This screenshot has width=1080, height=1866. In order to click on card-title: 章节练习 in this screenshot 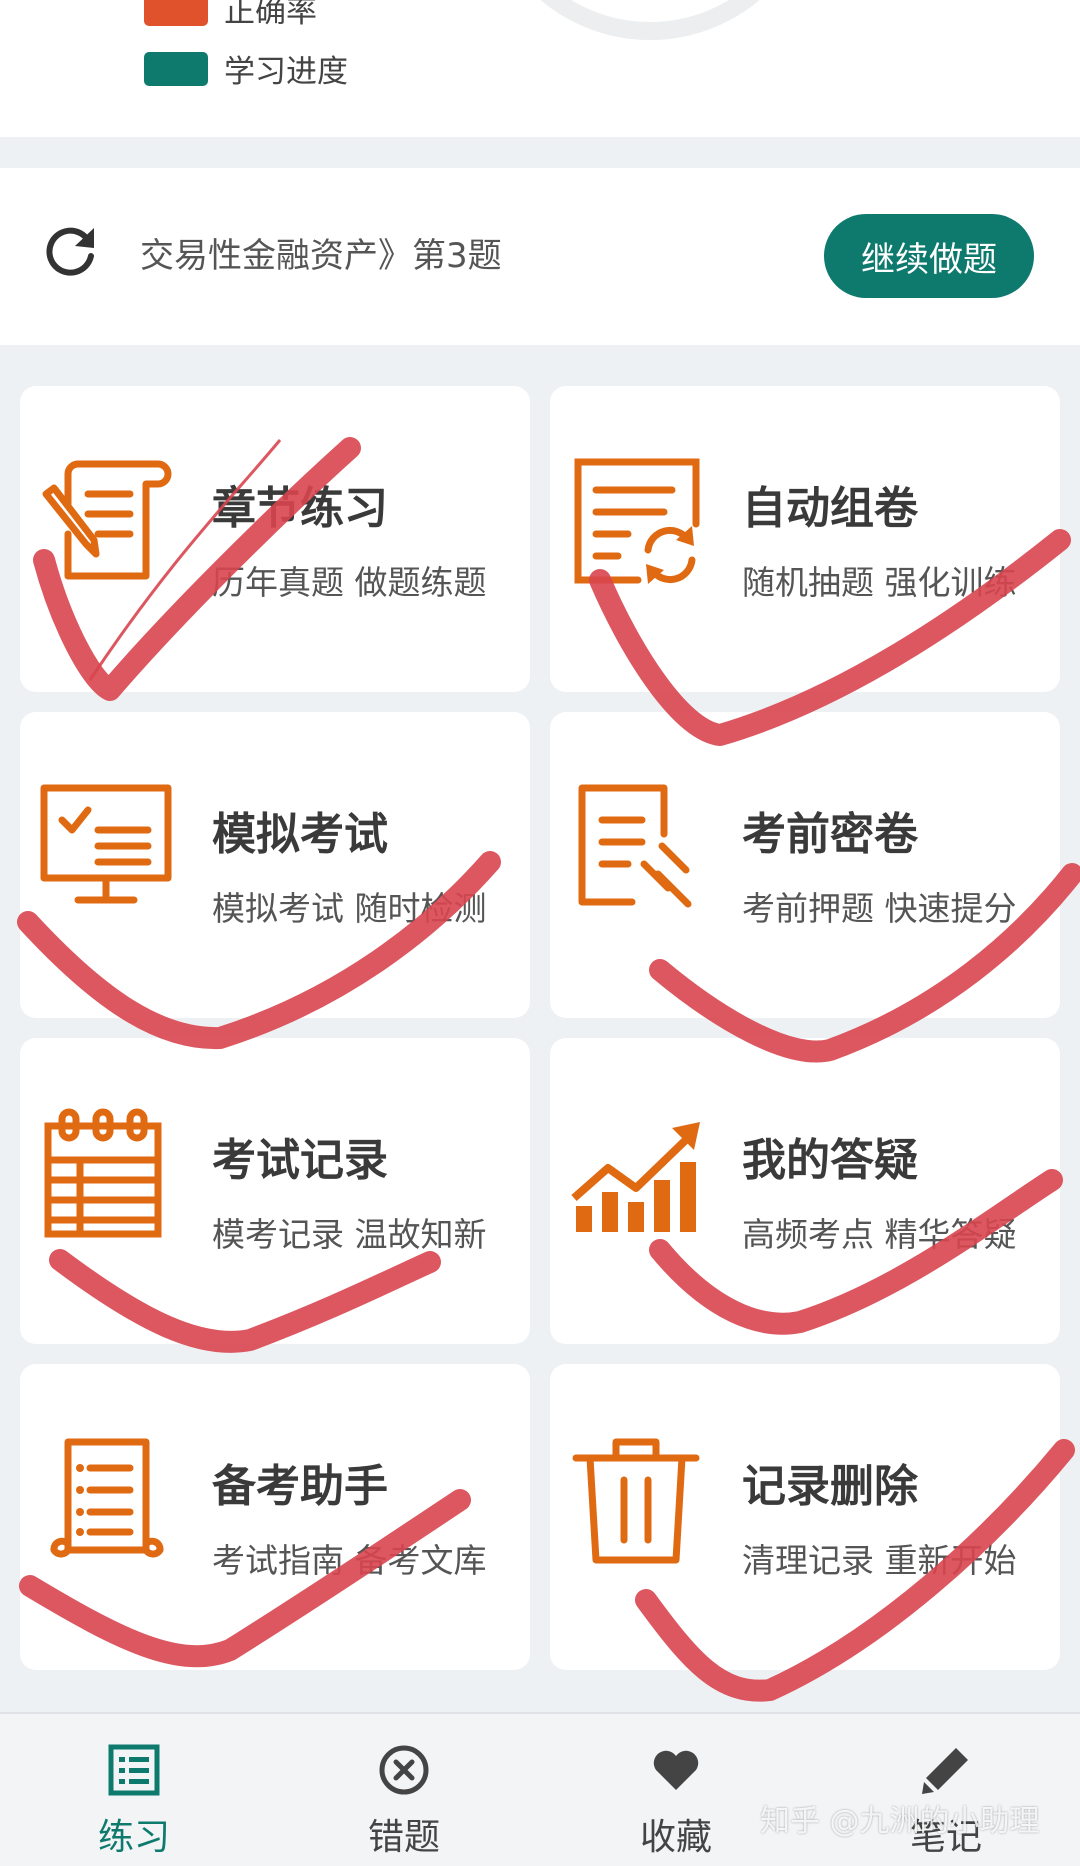, I will do `click(300, 508)`.